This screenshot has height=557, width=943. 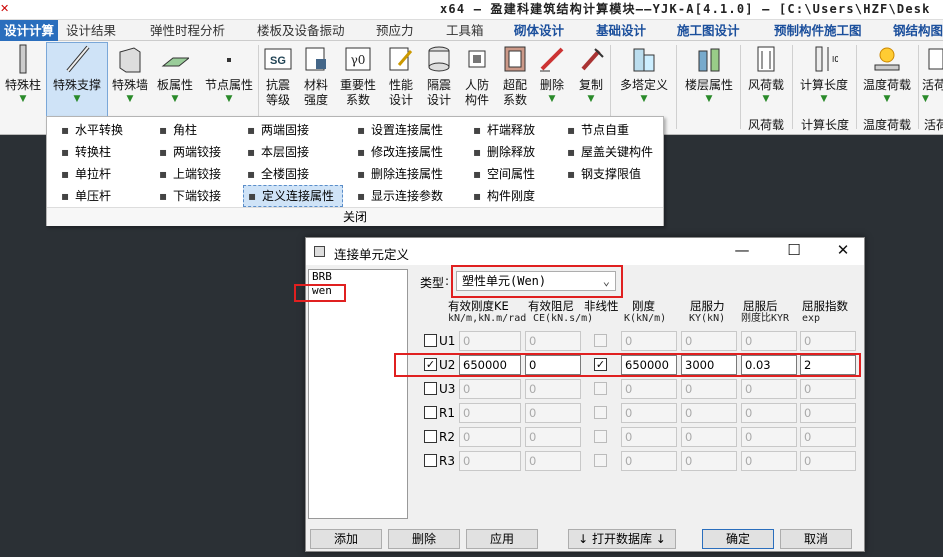 I want to click on menu-item-corner-column: ▪ 角柱, so click(x=192, y=130).